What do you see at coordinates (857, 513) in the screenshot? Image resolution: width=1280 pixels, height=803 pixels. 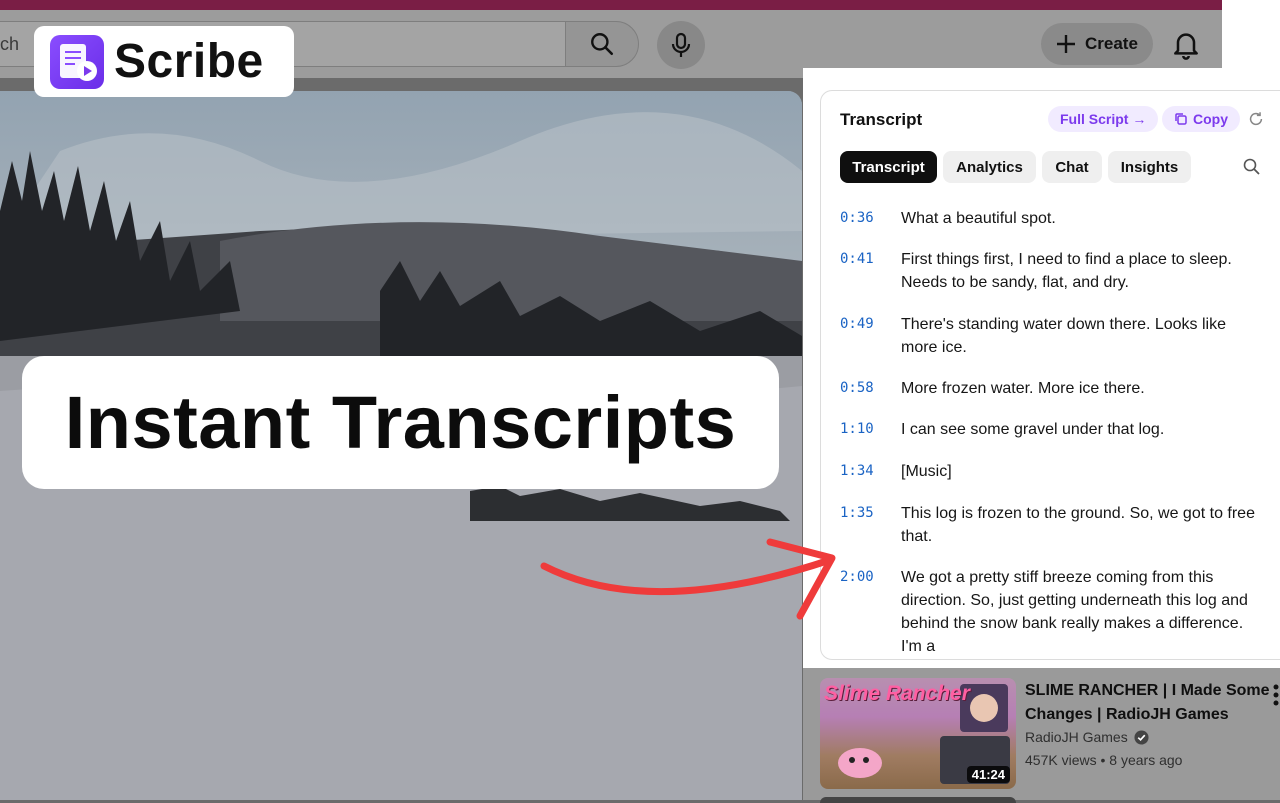 I see `timestamp: 1:35` at bounding box center [857, 513].